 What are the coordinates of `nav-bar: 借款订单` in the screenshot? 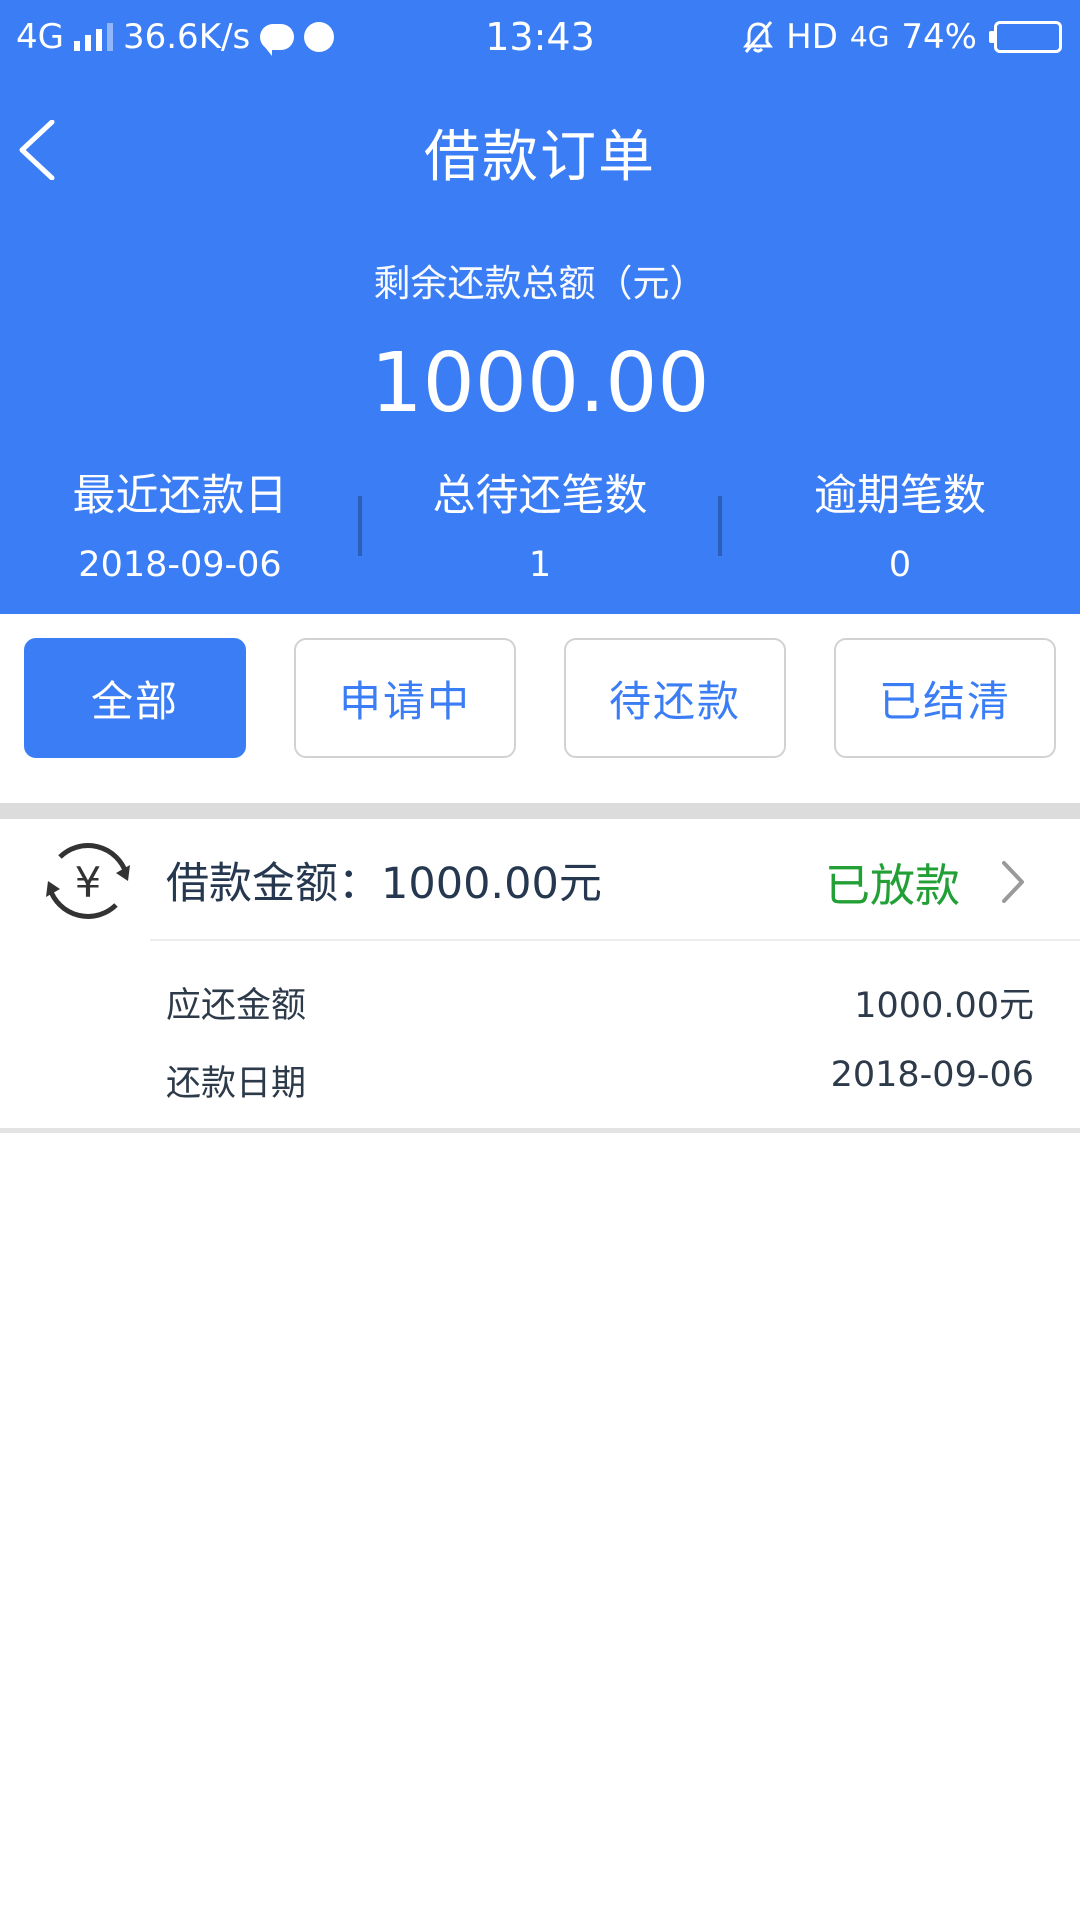 It's located at (540, 148).